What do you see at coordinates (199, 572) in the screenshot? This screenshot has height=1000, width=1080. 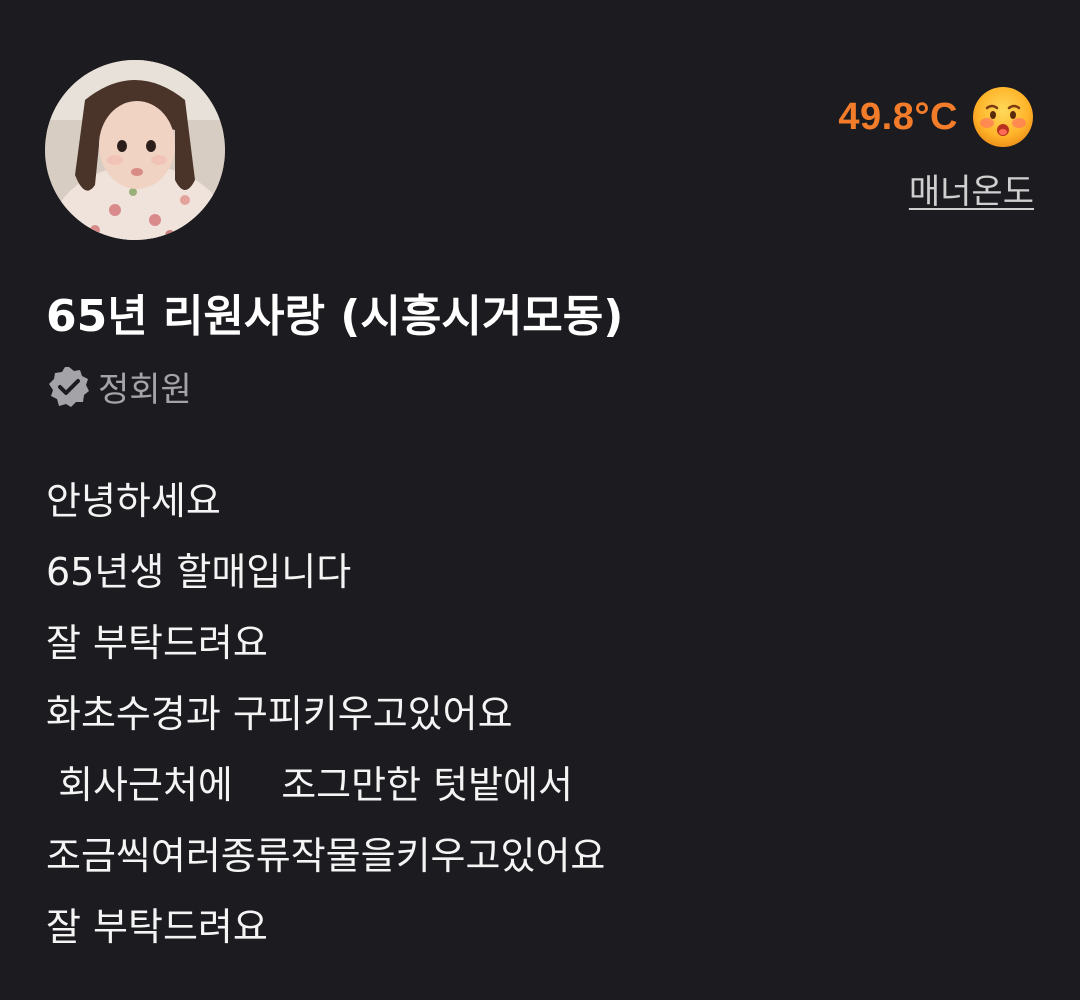 I see `bio-line: 65년생 할매입니다` at bounding box center [199, 572].